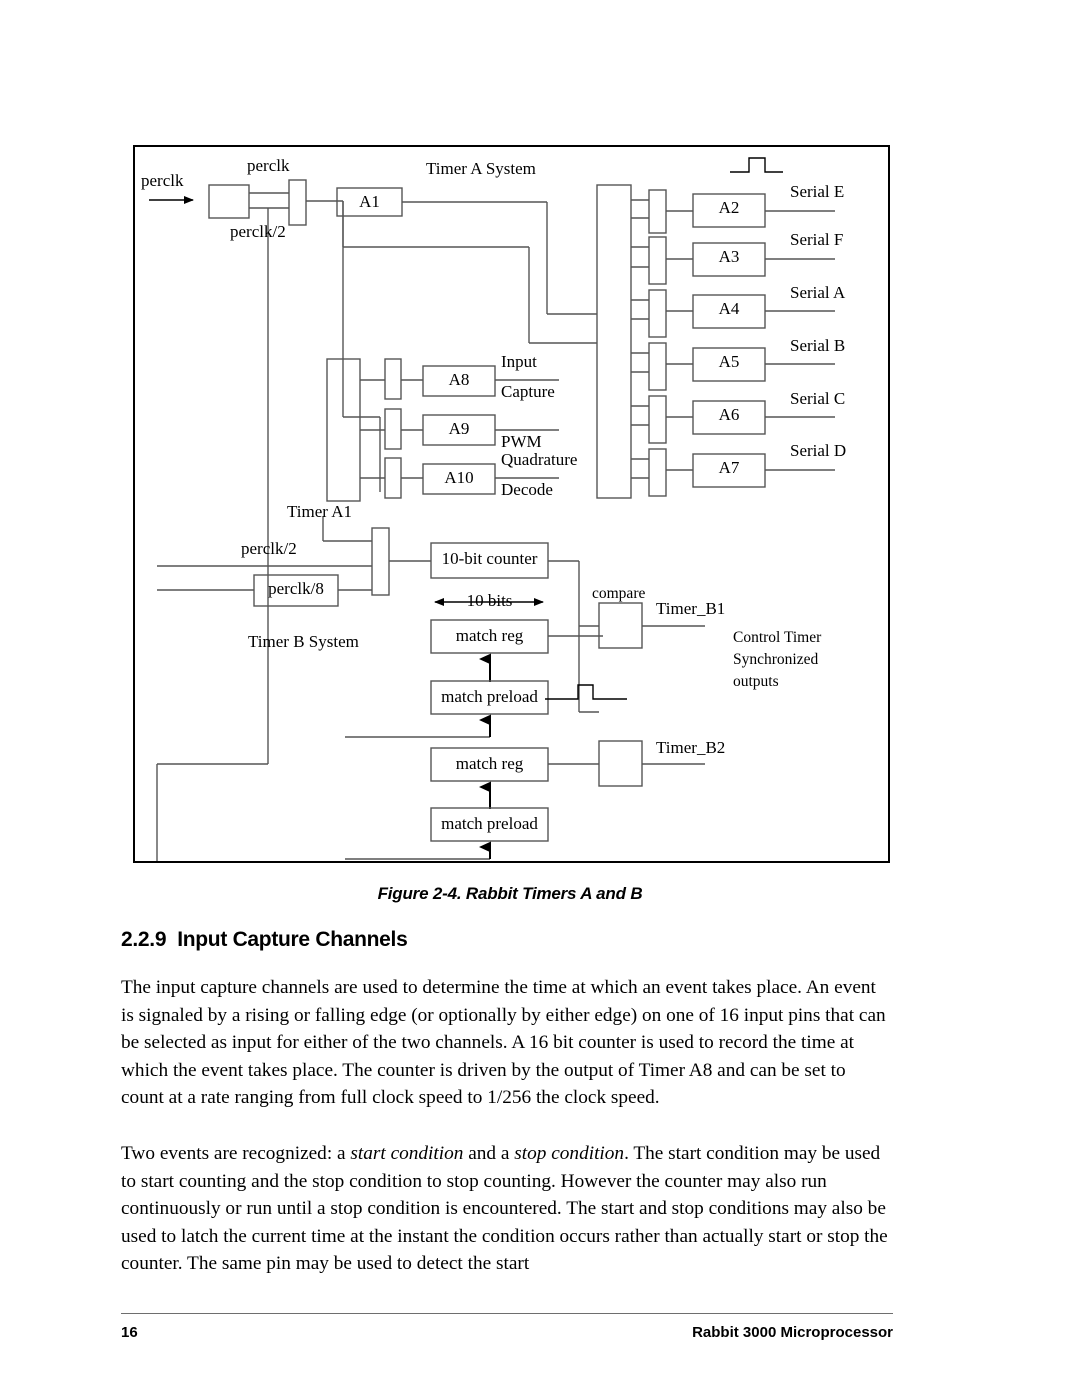  I want to click on block-match-reg-1: match reg, so click(489, 635).